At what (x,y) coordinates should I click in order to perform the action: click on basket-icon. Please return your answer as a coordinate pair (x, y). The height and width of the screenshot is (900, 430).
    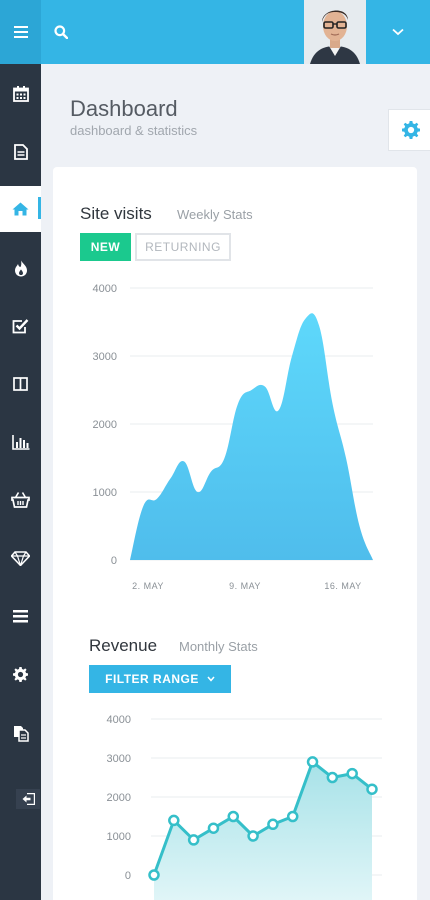
    Looking at the image, I should click on (20, 500).